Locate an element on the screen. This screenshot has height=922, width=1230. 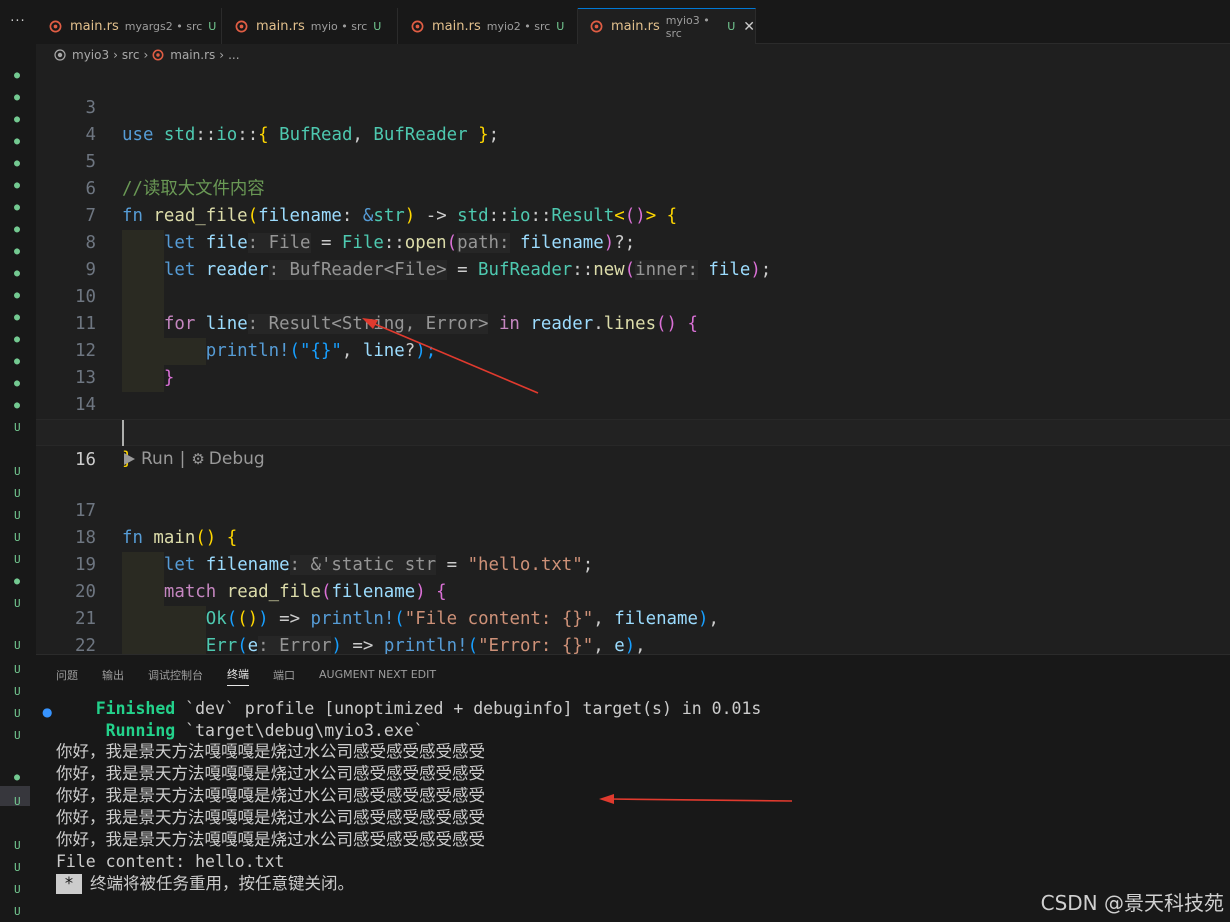
tab-description: myio3 • src is located at coordinates (687, 26).